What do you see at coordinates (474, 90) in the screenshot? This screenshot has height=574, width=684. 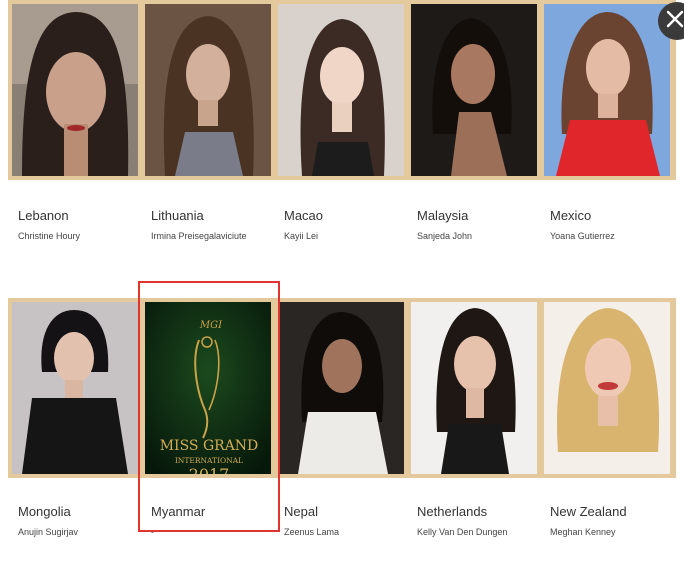 I see `contestant-photo-malaysia` at bounding box center [474, 90].